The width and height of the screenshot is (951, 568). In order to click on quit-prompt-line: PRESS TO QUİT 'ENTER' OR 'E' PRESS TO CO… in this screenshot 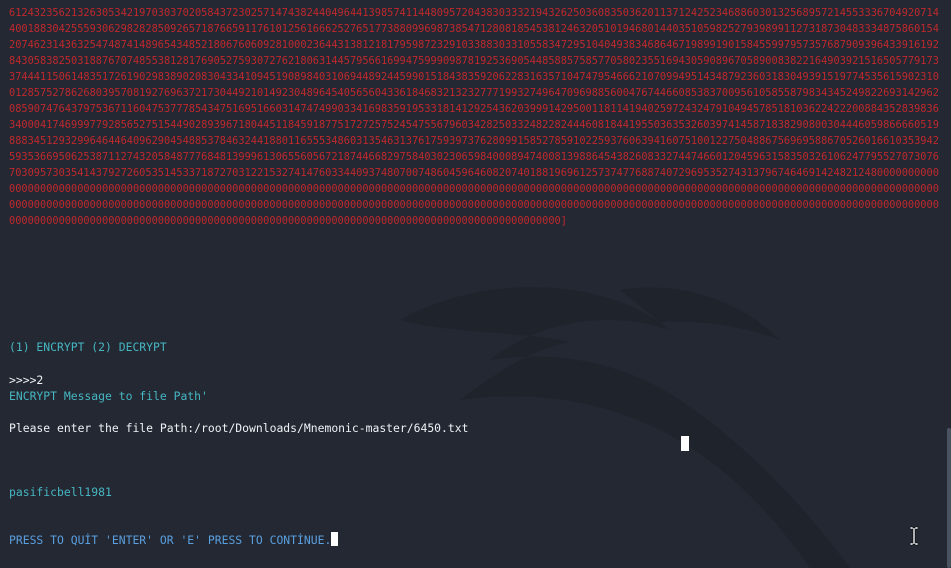, I will do `click(174, 540)`.